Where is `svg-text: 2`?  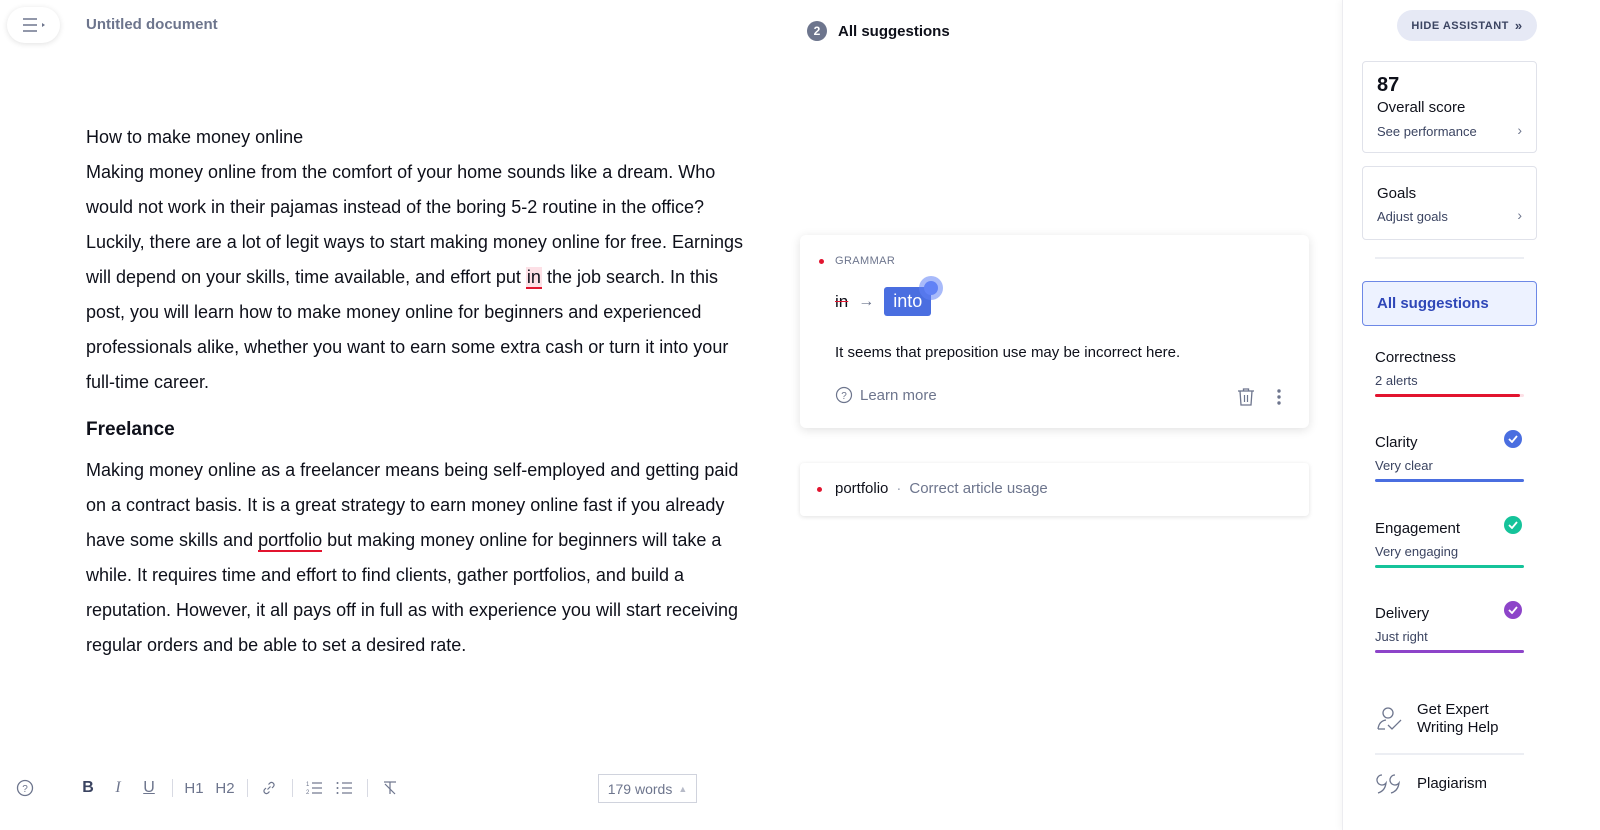 svg-text: 2 is located at coordinates (308, 793).